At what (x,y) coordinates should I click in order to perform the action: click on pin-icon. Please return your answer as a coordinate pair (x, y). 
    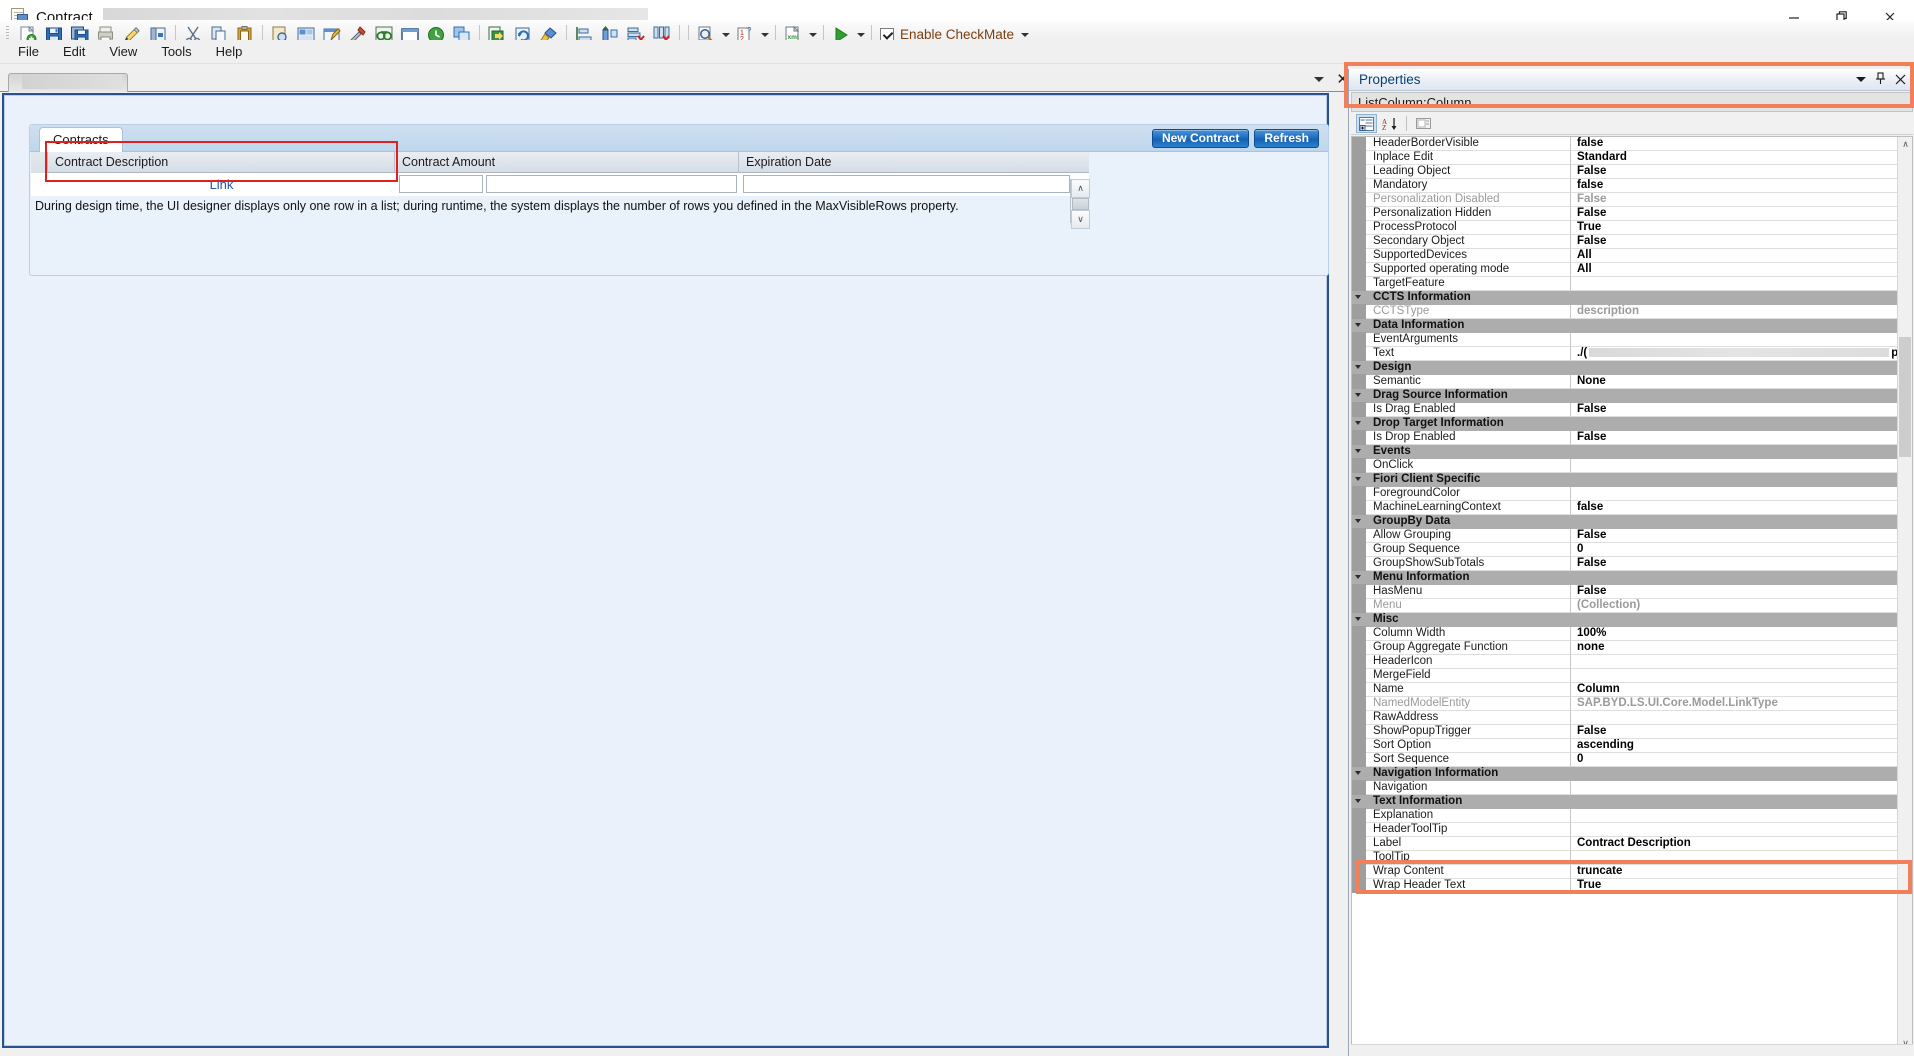
    Looking at the image, I should click on (1880, 79).